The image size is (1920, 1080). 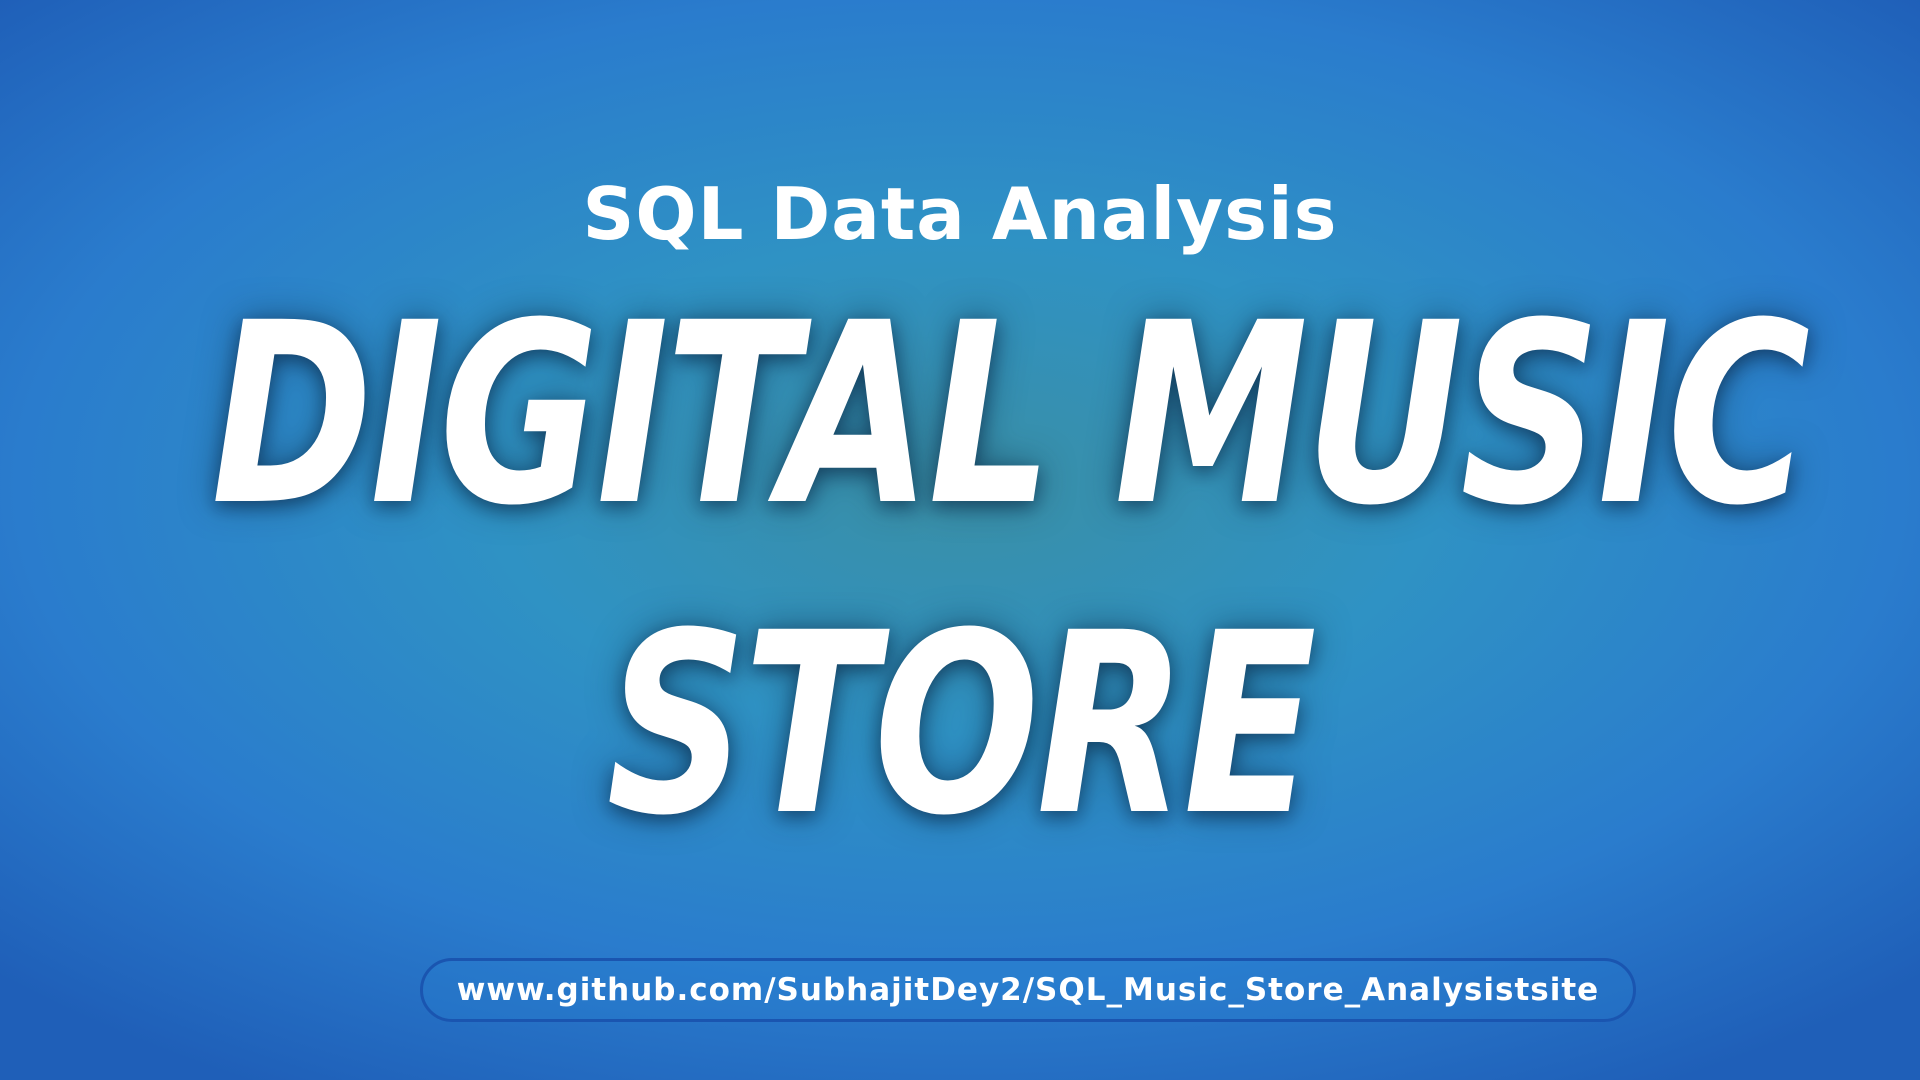 What do you see at coordinates (961, 724) in the screenshot?
I see `title-line-2: STORE` at bounding box center [961, 724].